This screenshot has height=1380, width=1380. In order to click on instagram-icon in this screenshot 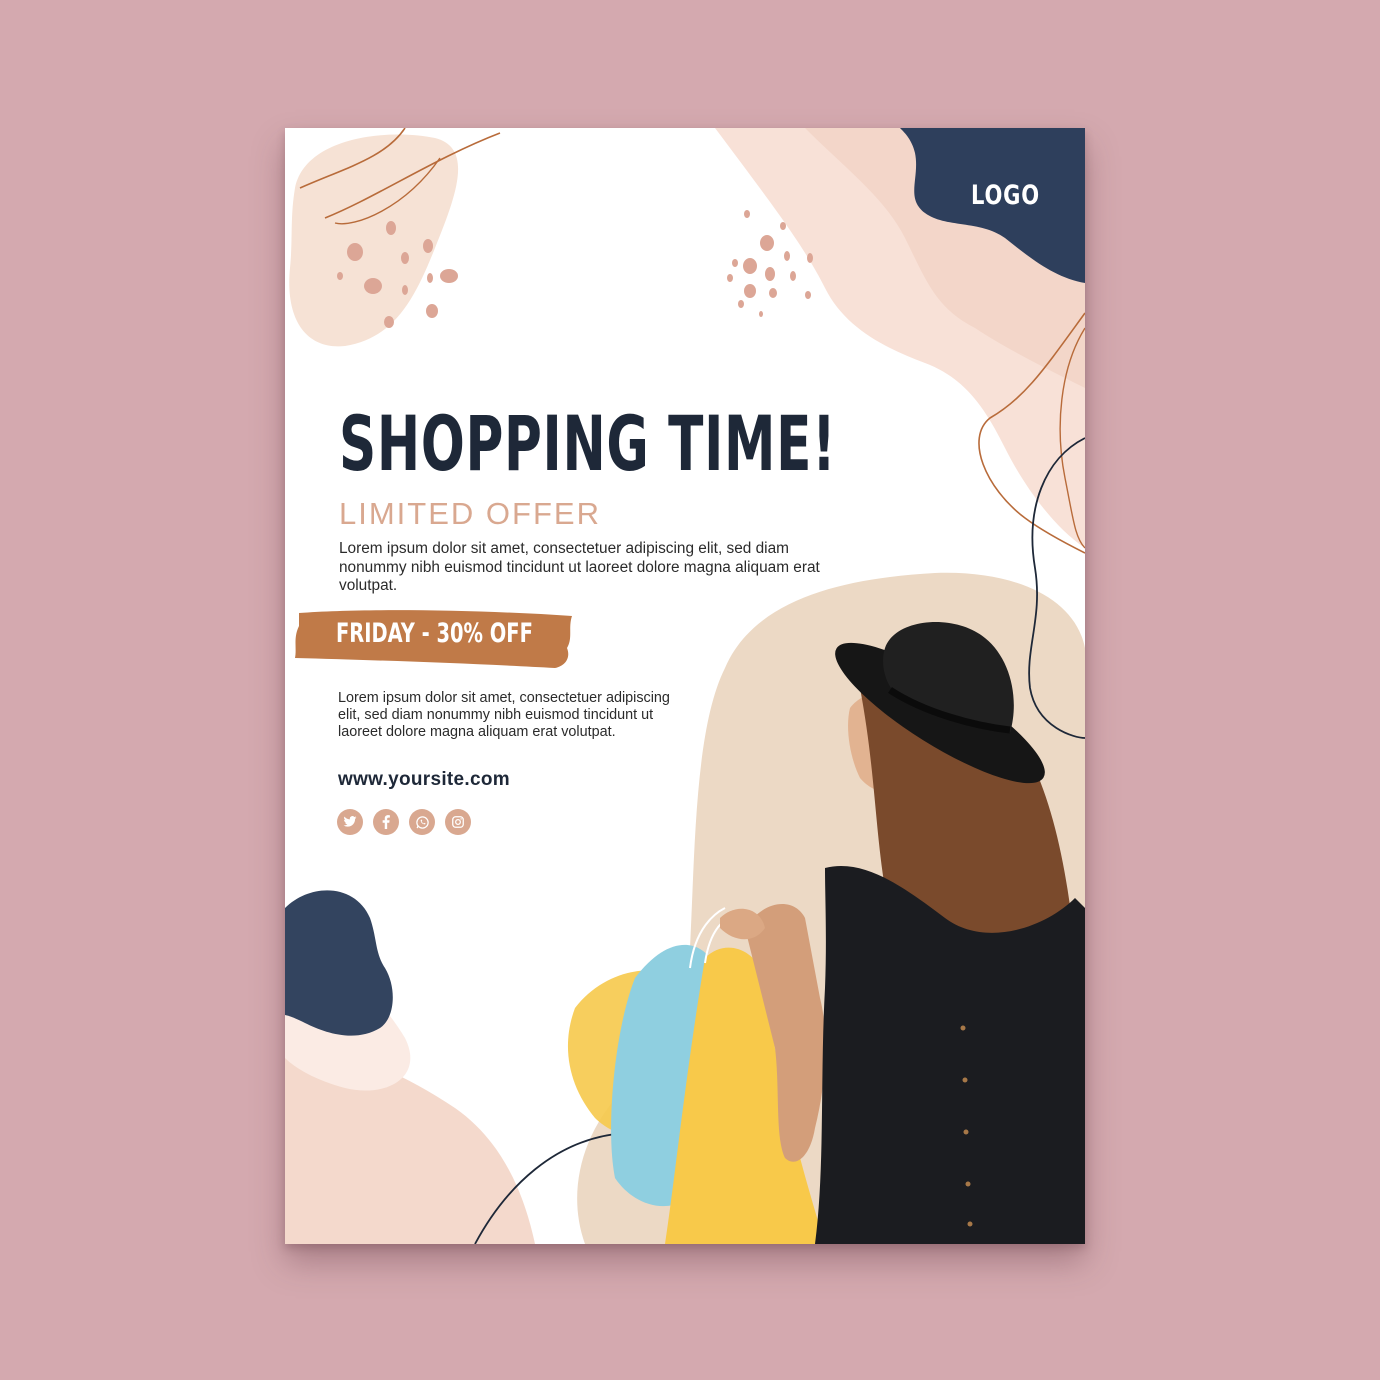, I will do `click(458, 822)`.